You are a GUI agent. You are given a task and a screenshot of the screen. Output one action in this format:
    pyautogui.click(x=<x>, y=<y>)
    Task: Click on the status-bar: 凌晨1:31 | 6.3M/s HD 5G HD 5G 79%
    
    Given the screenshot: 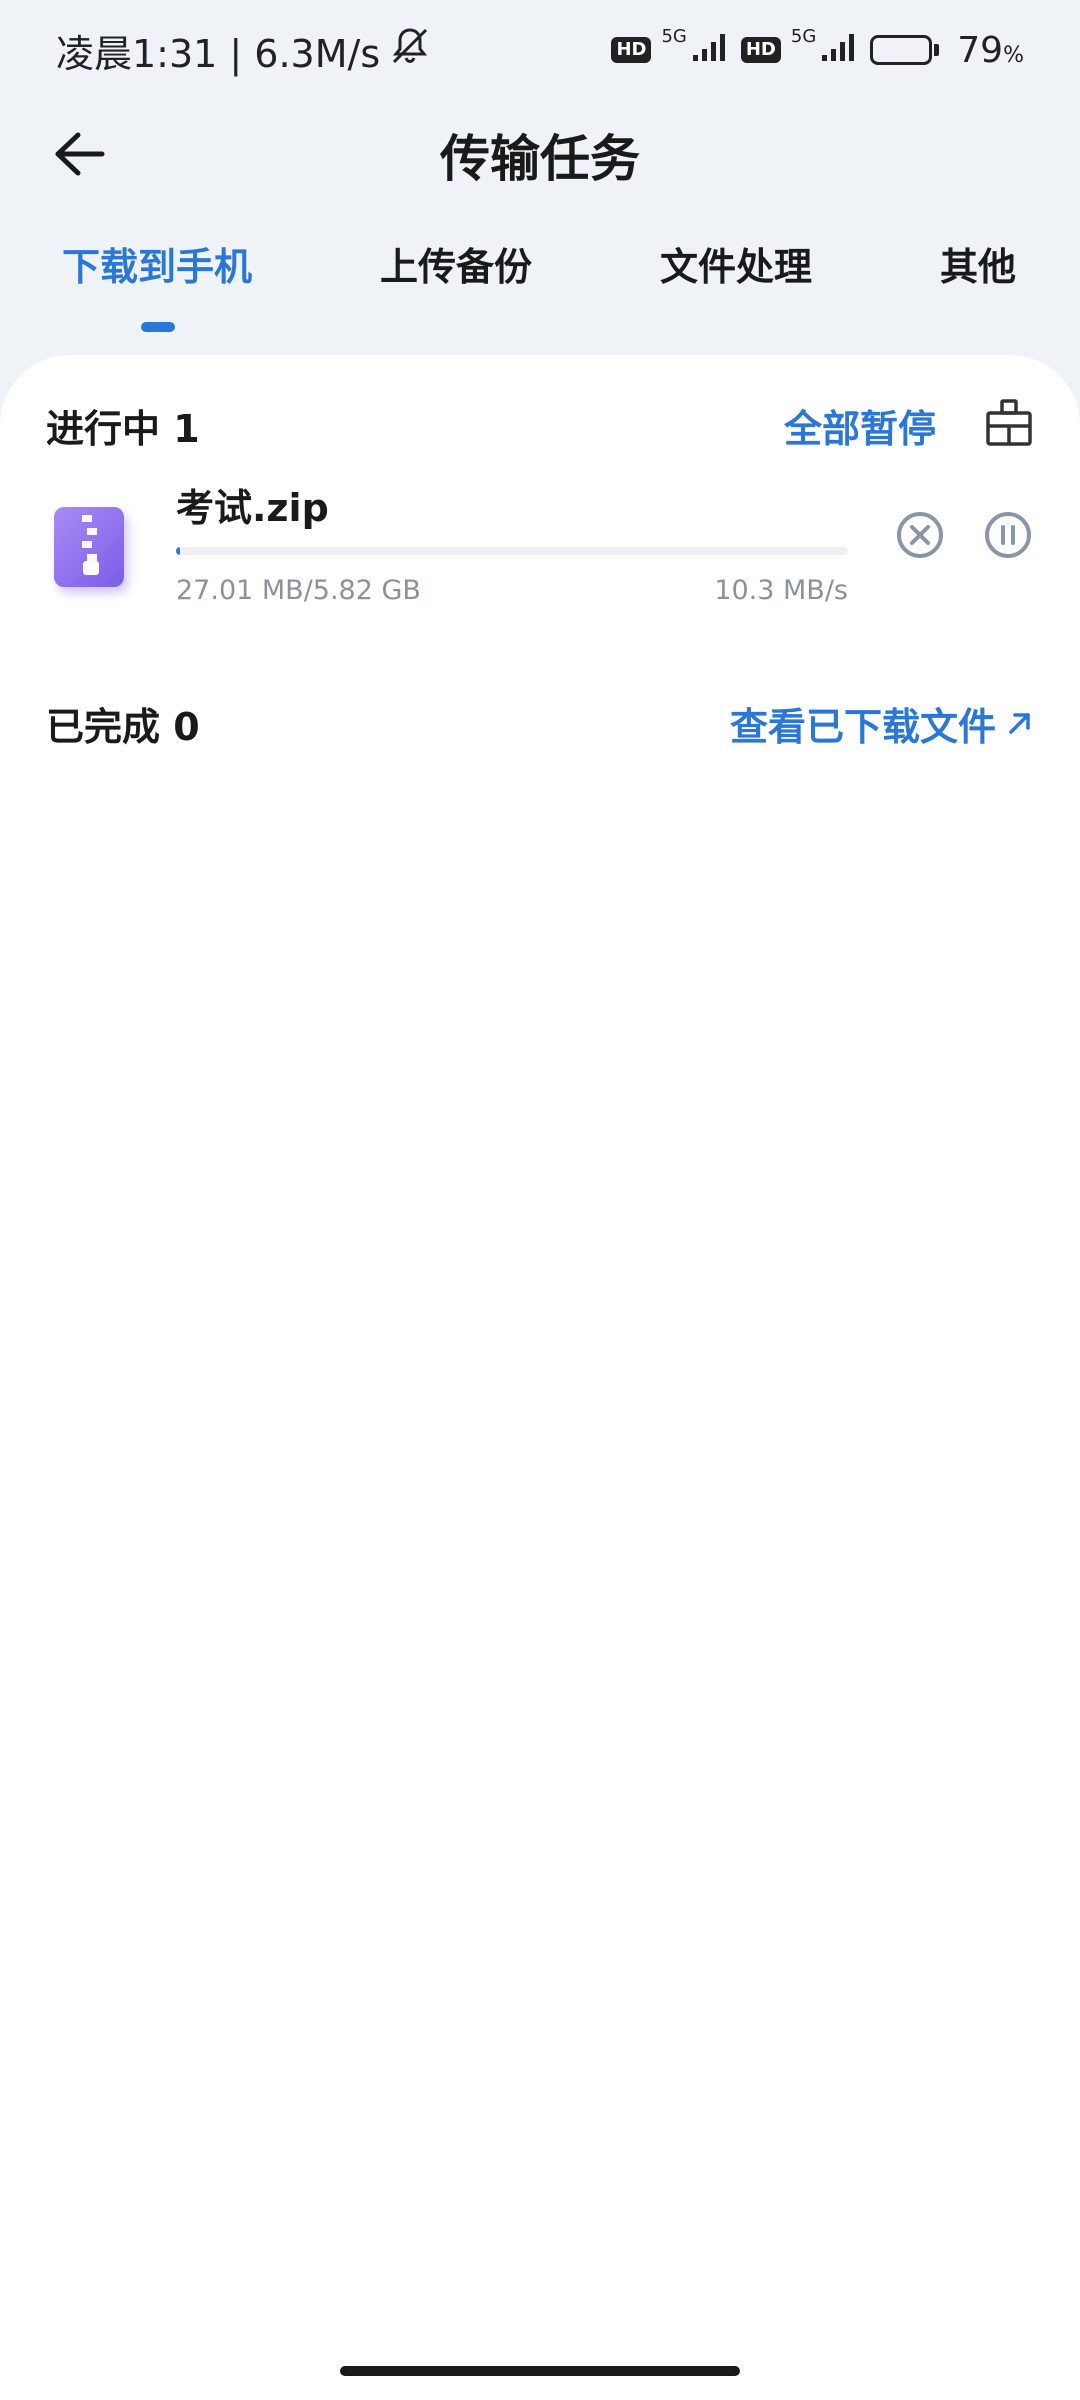 What is the action you would take?
    pyautogui.click(x=540, y=50)
    